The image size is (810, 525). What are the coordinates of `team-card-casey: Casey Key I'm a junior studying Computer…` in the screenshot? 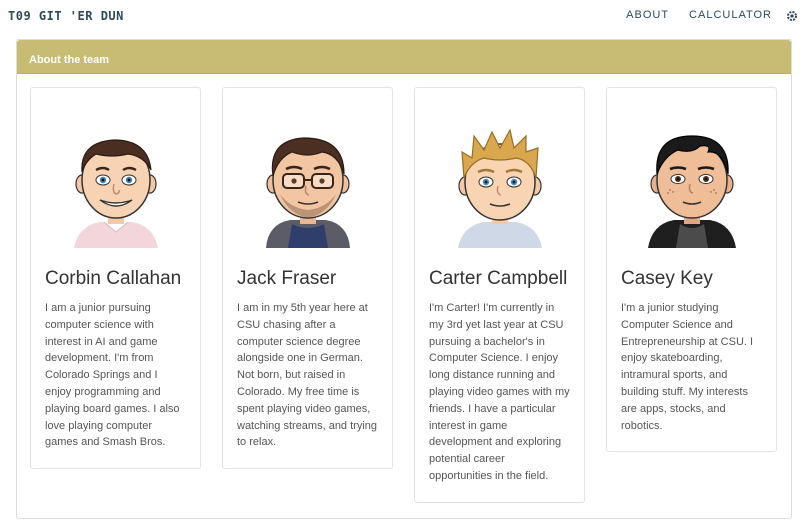 It's located at (691, 269).